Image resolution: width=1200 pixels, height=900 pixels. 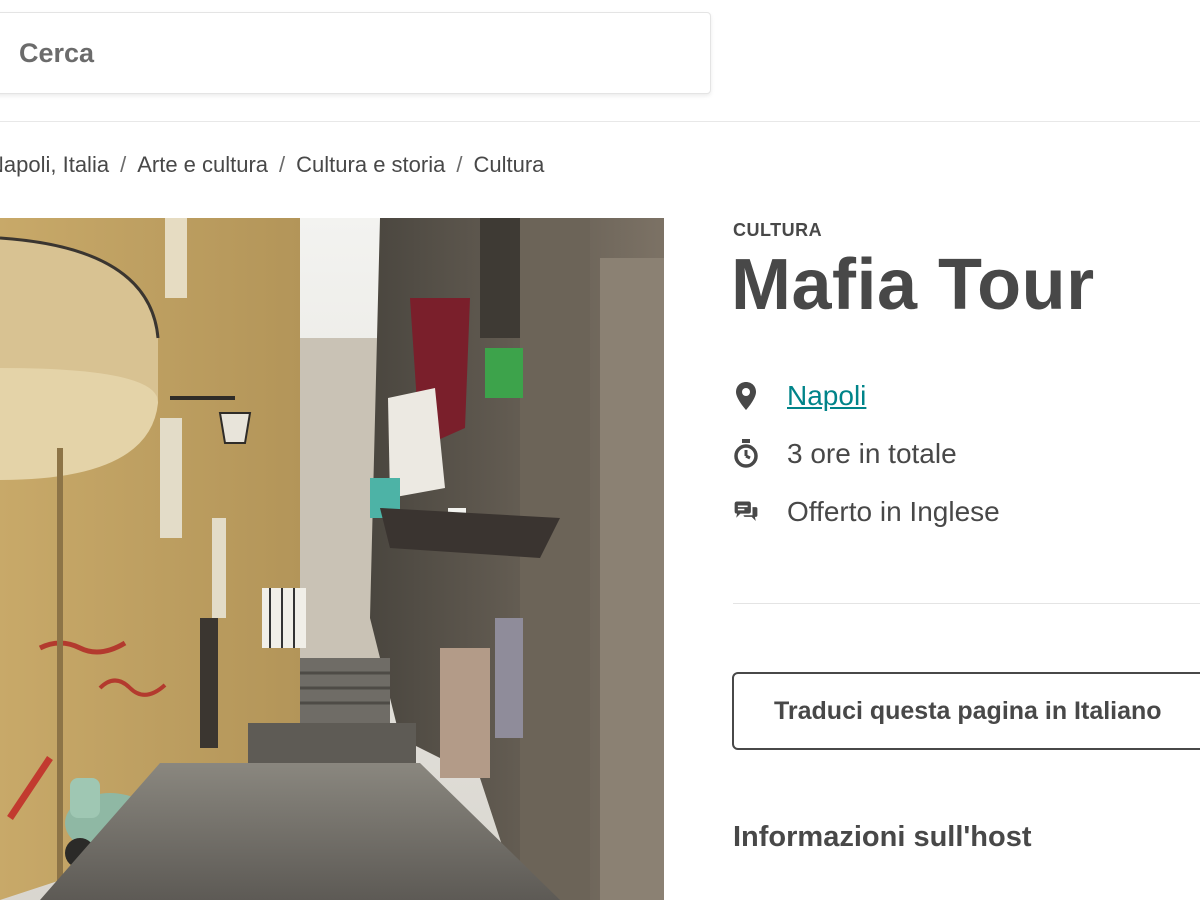 I want to click on category-label: CULTURA, so click(x=778, y=230).